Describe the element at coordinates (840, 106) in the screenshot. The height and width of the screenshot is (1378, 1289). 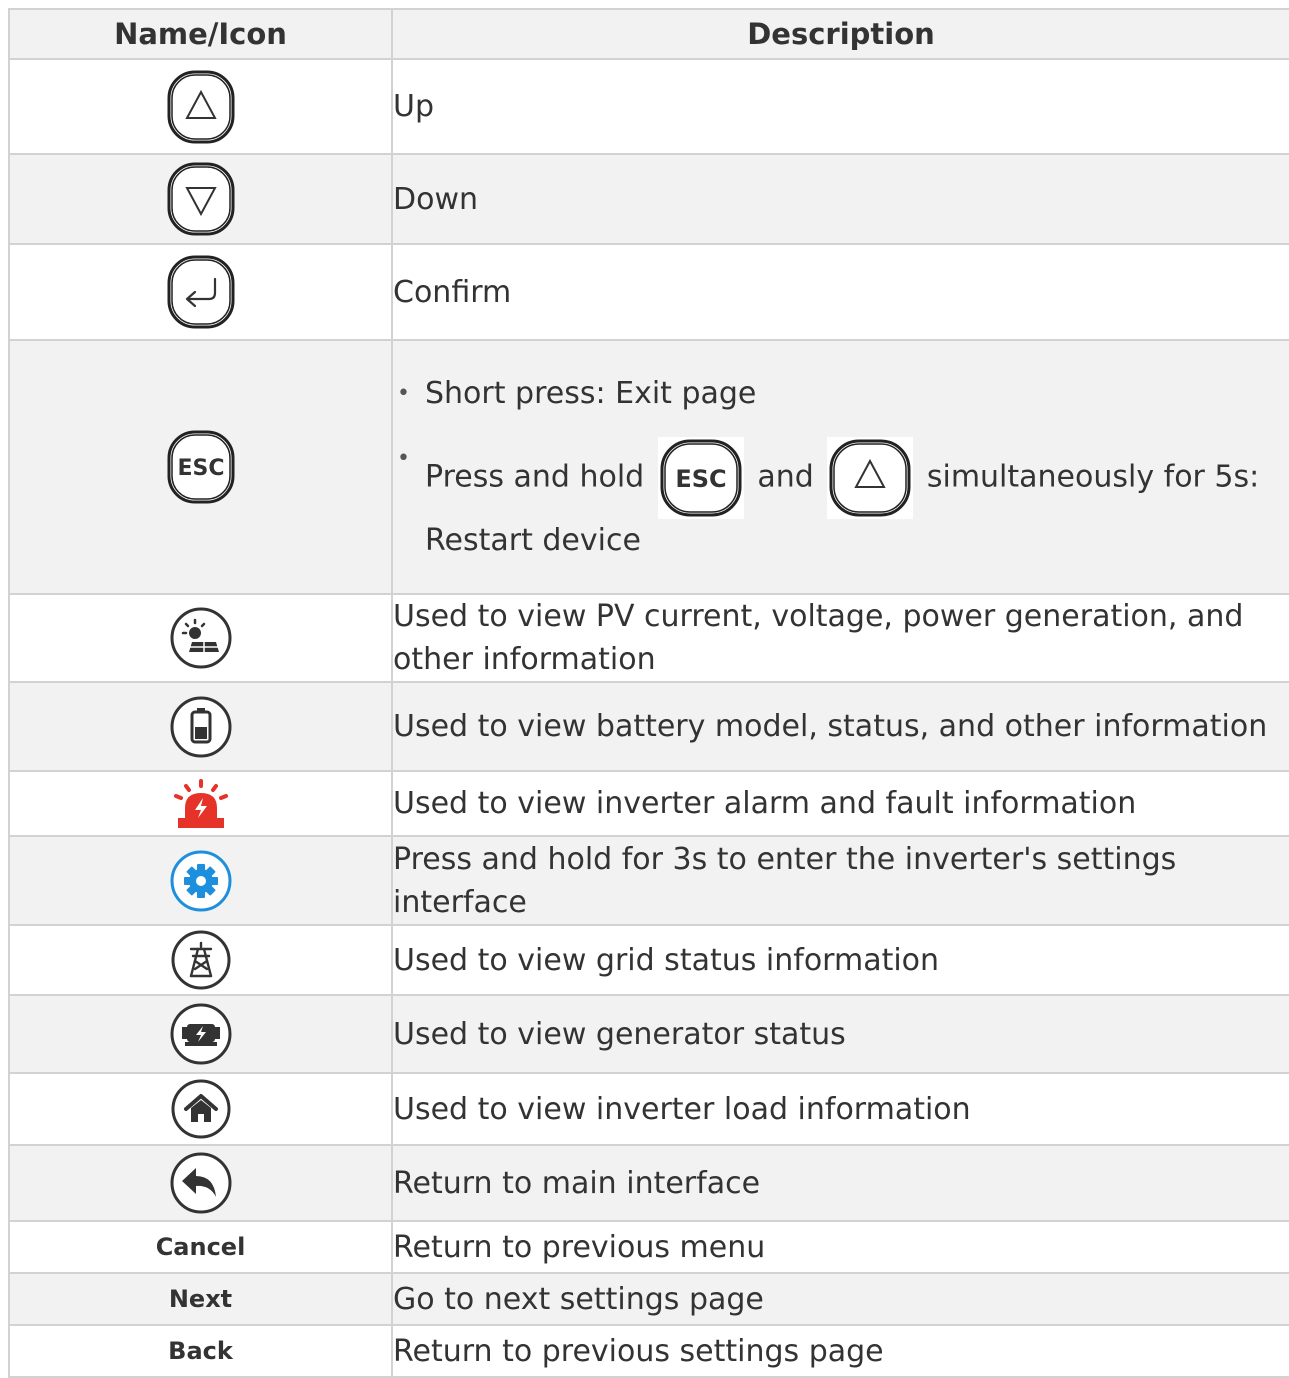
I see `row-description: Up` at that location.